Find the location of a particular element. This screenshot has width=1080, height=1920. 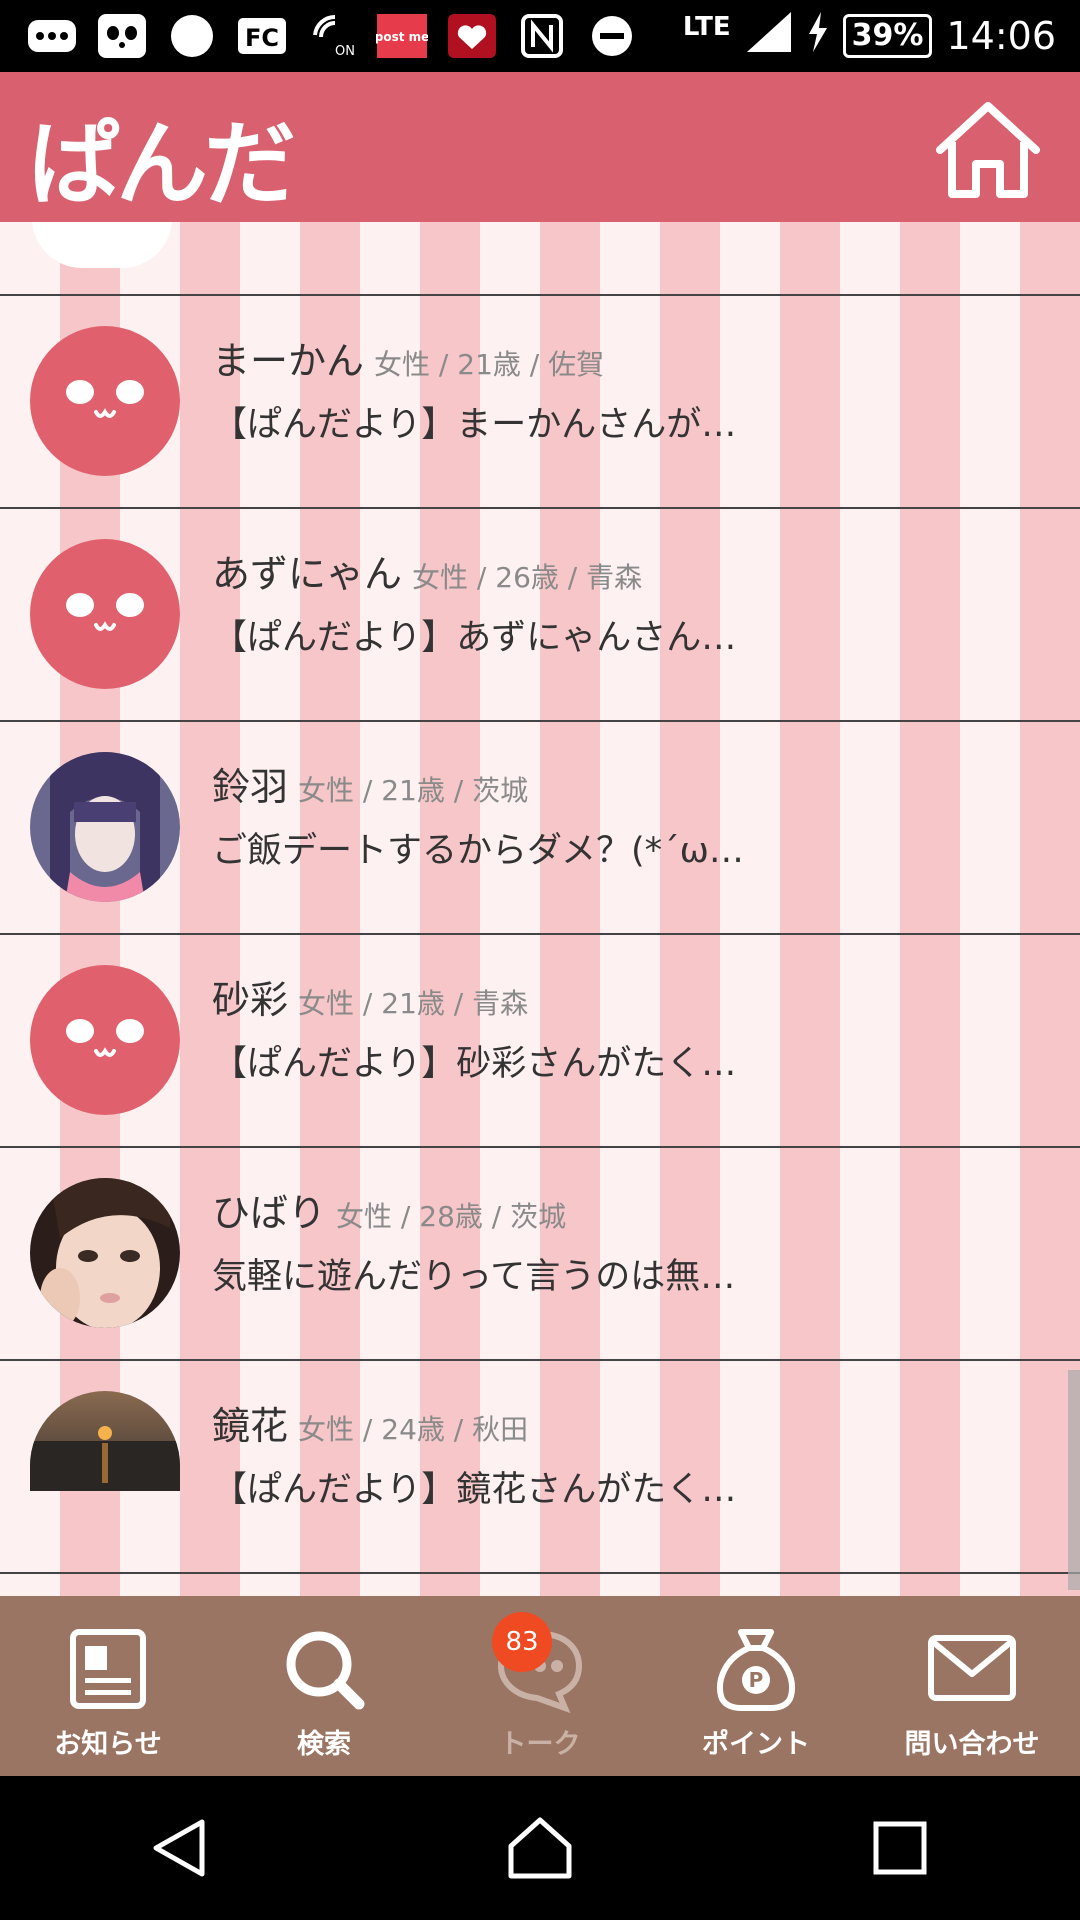

clock: 14:06 is located at coordinates (1001, 36).